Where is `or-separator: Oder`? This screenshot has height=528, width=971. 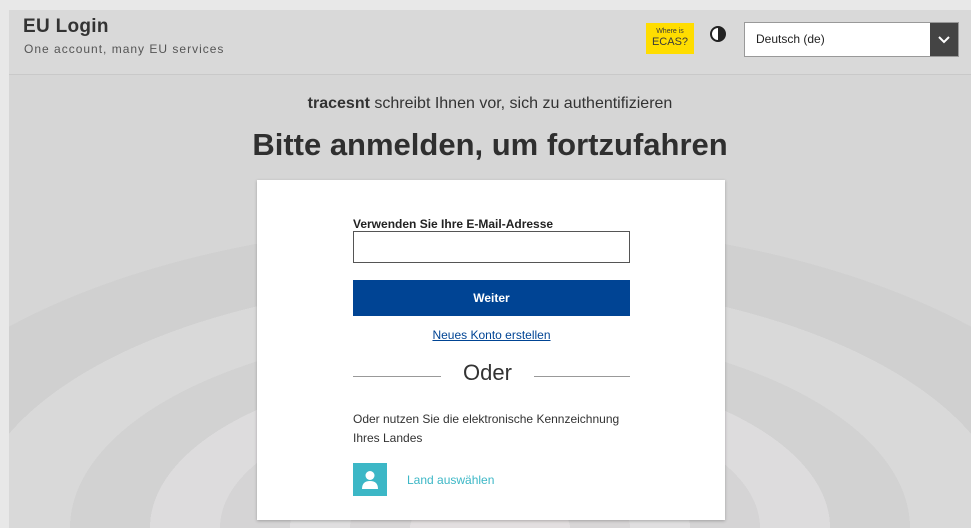 or-separator: Oder is located at coordinates (487, 372).